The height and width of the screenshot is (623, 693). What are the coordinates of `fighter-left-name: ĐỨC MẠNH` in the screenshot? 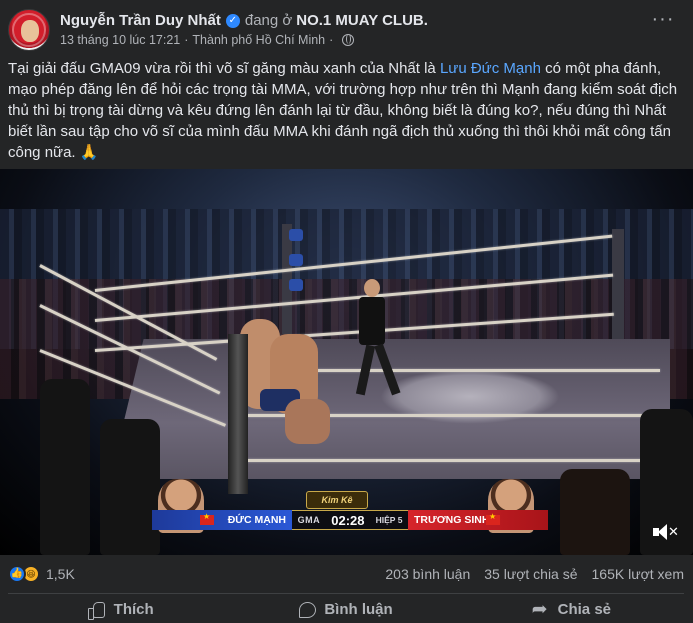 It's located at (256, 520).